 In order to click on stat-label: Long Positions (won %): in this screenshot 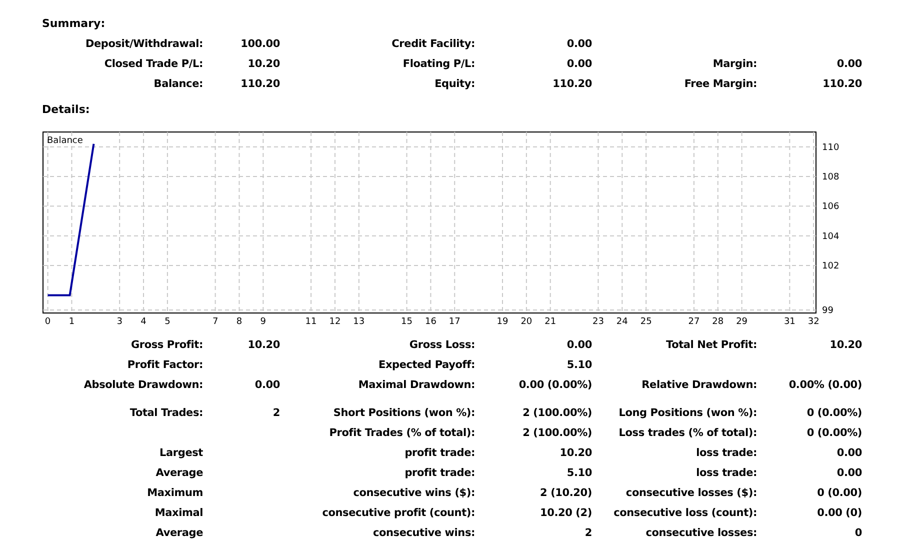, I will do `click(687, 413)`.